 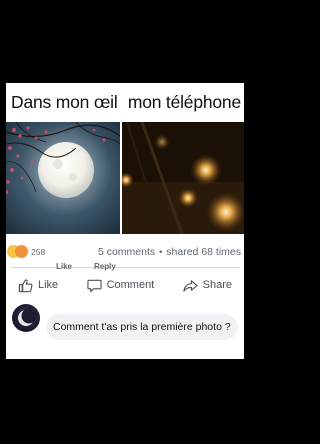 I want to click on moon-avatar-icon, so click(x=27, y=317).